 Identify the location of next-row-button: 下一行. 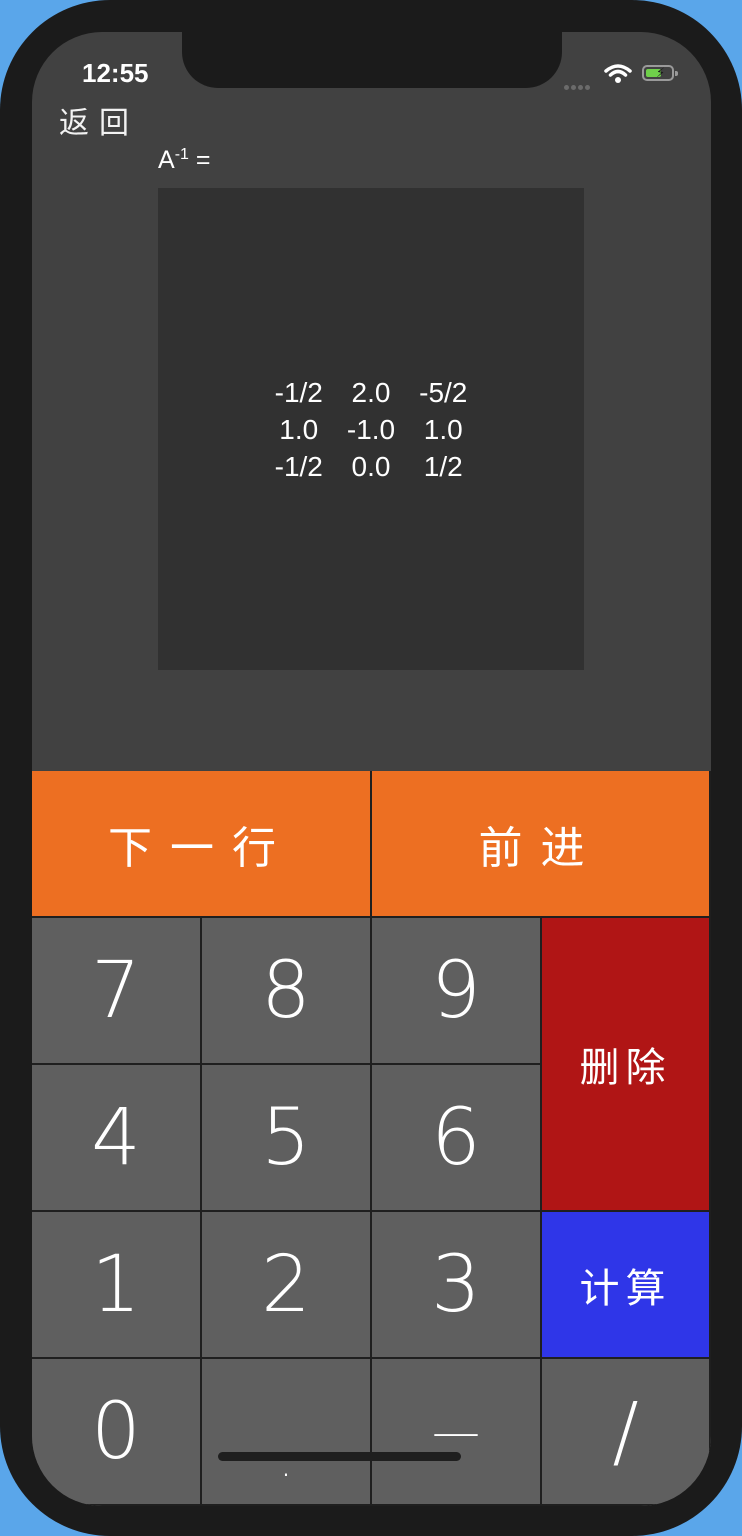
(202, 844).